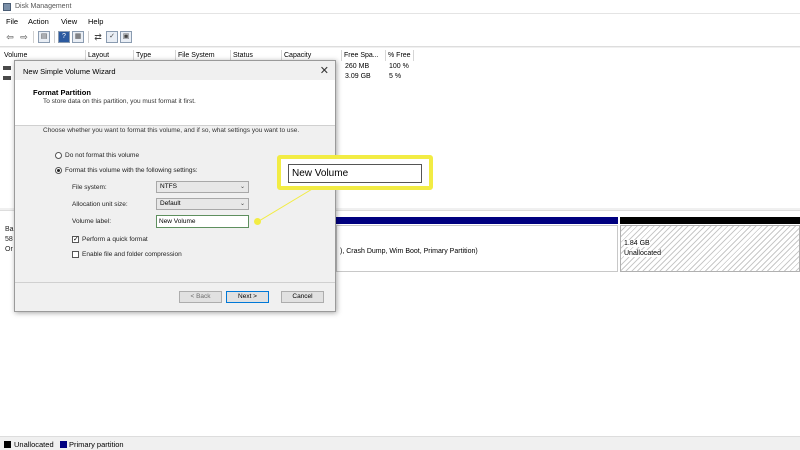 The height and width of the screenshot is (450, 800). What do you see at coordinates (43, 6) in the screenshot?
I see `window-title: Disk Management` at bounding box center [43, 6].